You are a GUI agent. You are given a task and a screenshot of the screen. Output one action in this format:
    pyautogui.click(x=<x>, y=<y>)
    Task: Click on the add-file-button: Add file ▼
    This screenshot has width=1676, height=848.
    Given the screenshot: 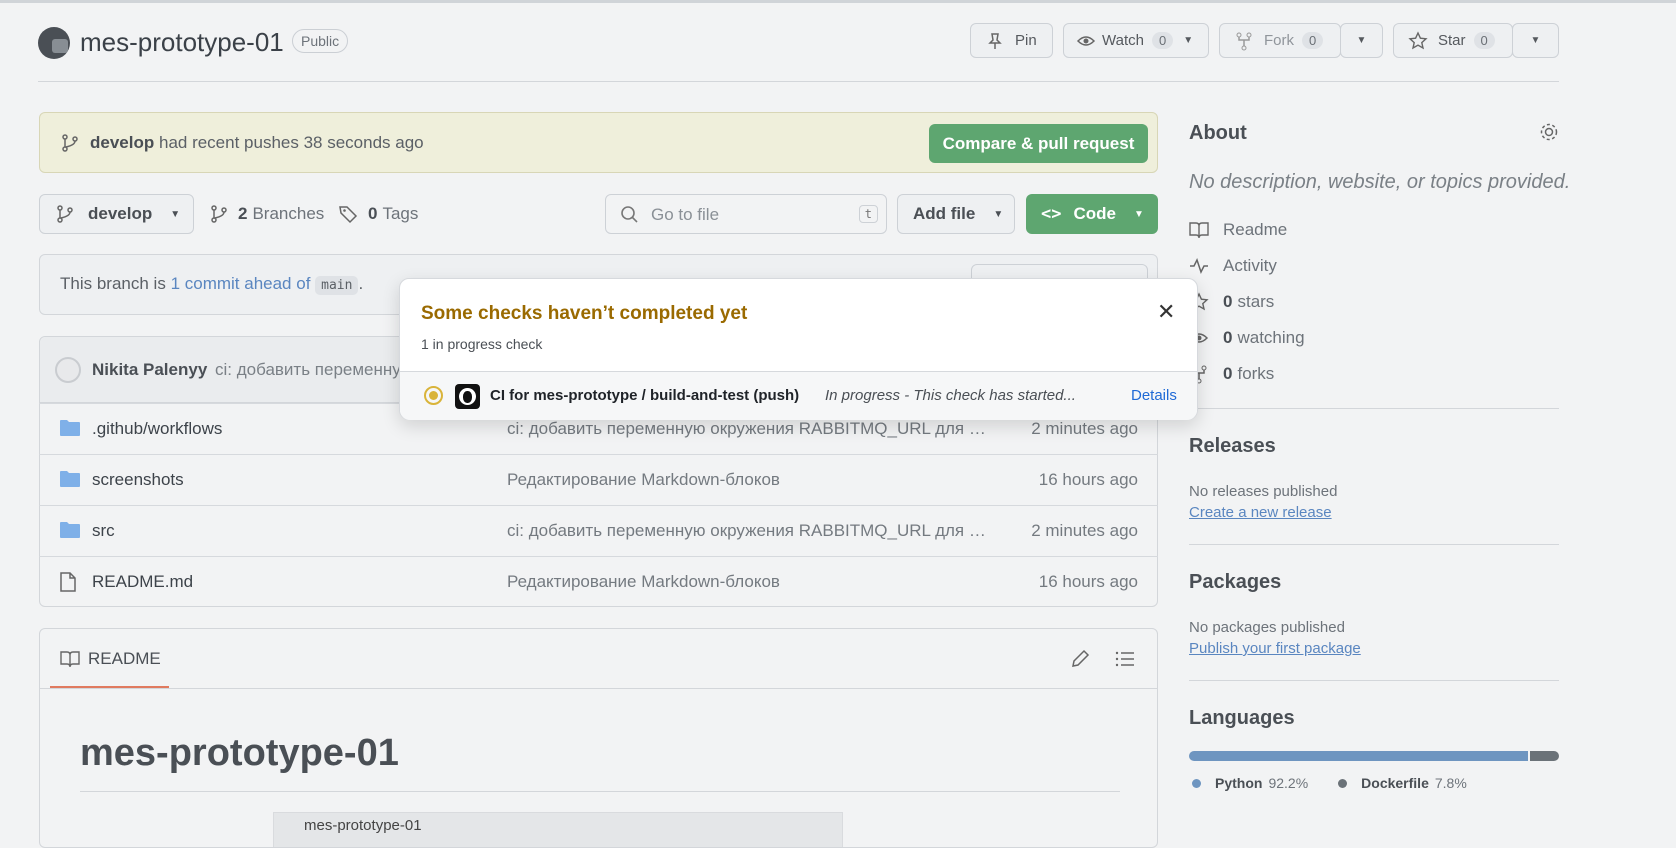 What is the action you would take?
    pyautogui.click(x=956, y=214)
    